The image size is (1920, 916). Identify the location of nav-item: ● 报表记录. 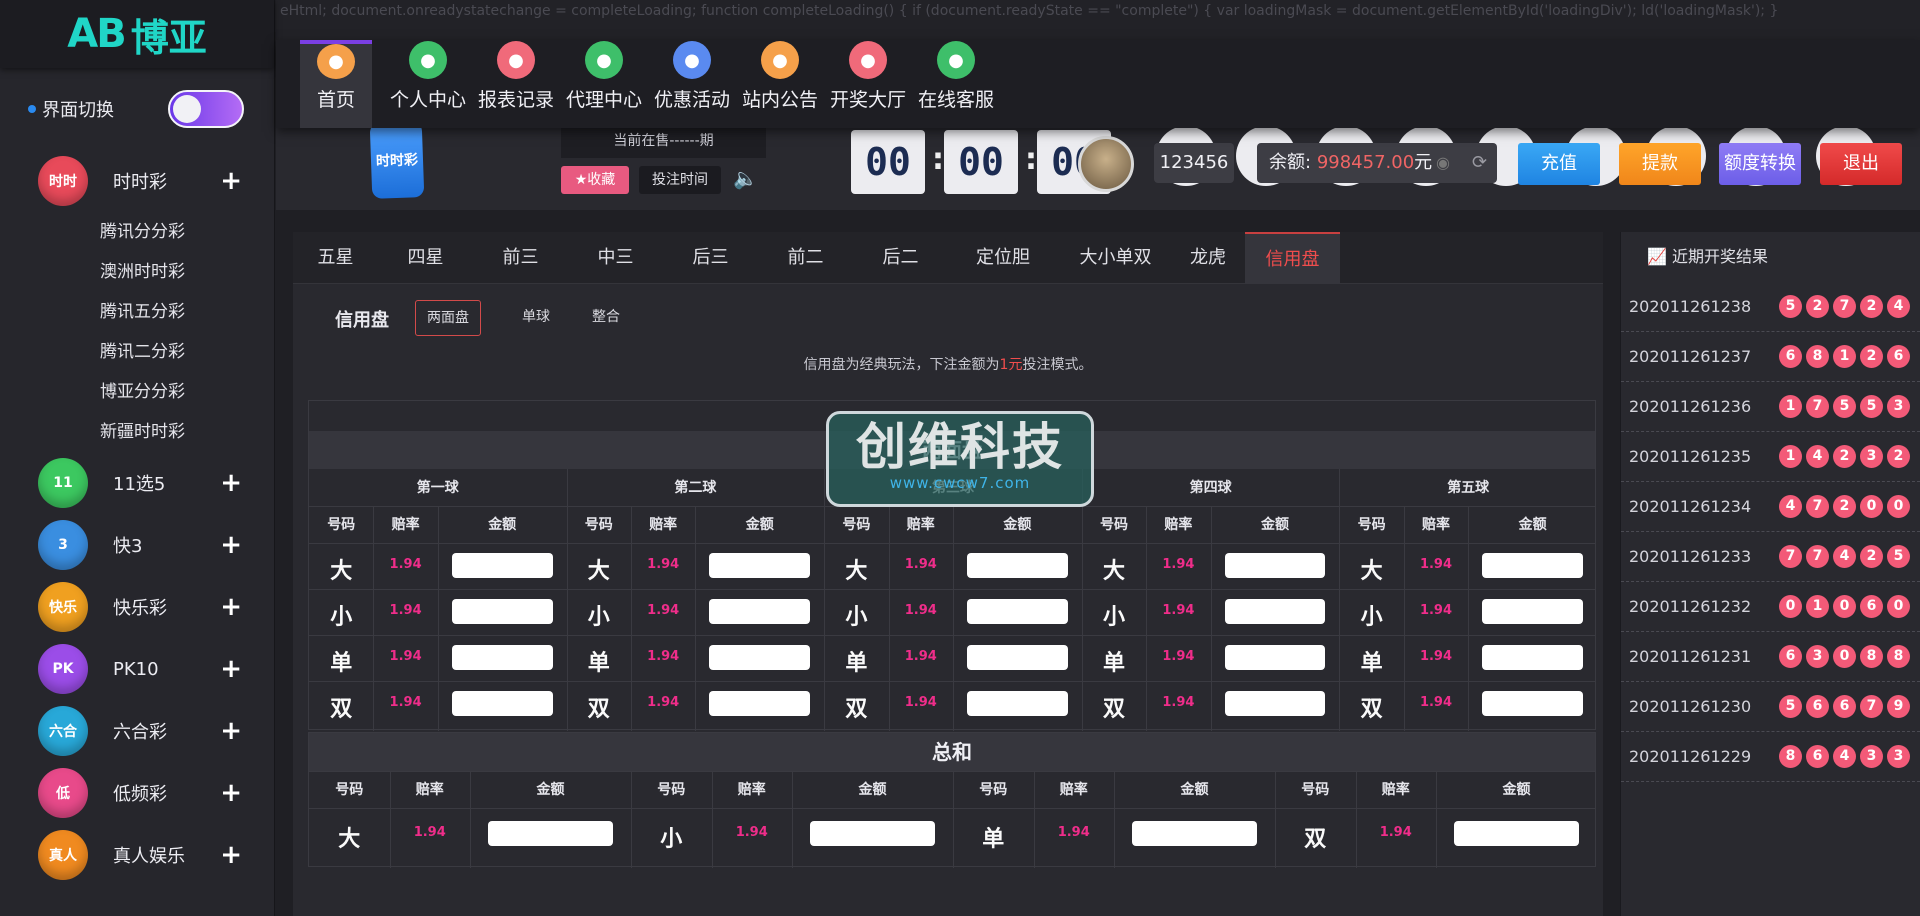
(516, 84).